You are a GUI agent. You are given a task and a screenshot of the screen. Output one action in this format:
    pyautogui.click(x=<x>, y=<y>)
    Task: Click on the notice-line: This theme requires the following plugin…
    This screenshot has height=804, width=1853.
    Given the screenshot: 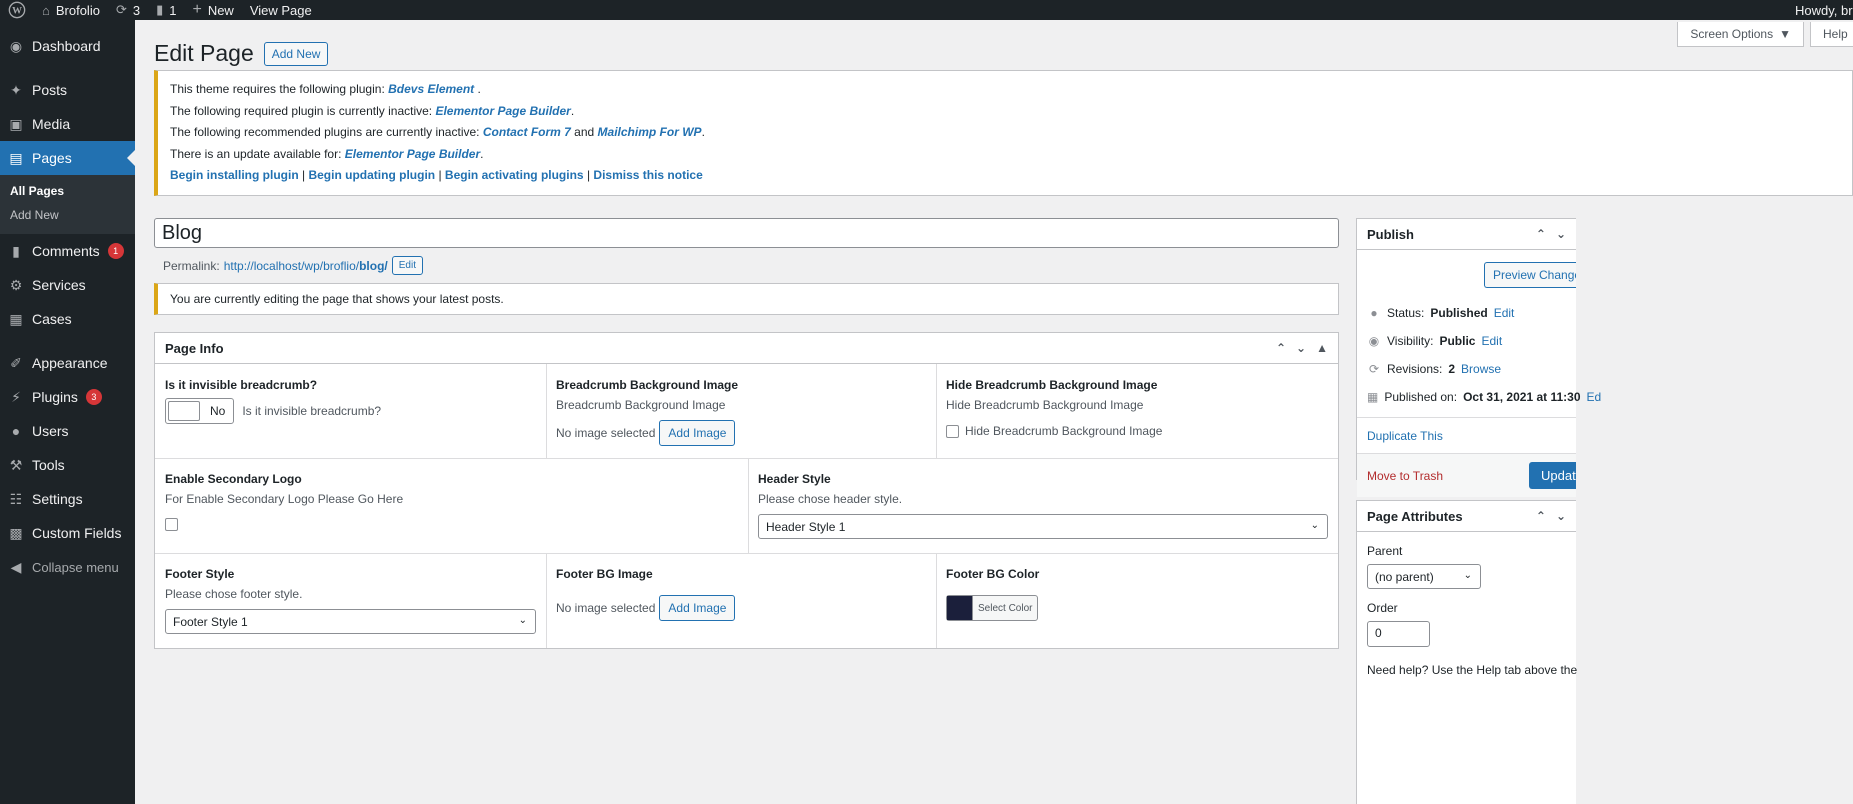 What is the action you would take?
    pyautogui.click(x=325, y=89)
    